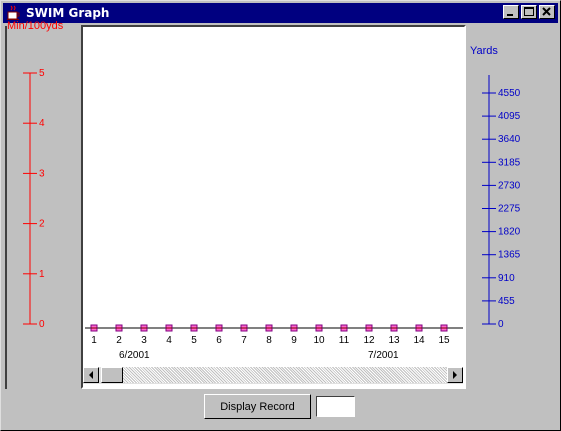 This screenshot has height=431, width=561. Describe the element at coordinates (294, 340) in the screenshot. I see `x-axis-day-label: 9` at that location.